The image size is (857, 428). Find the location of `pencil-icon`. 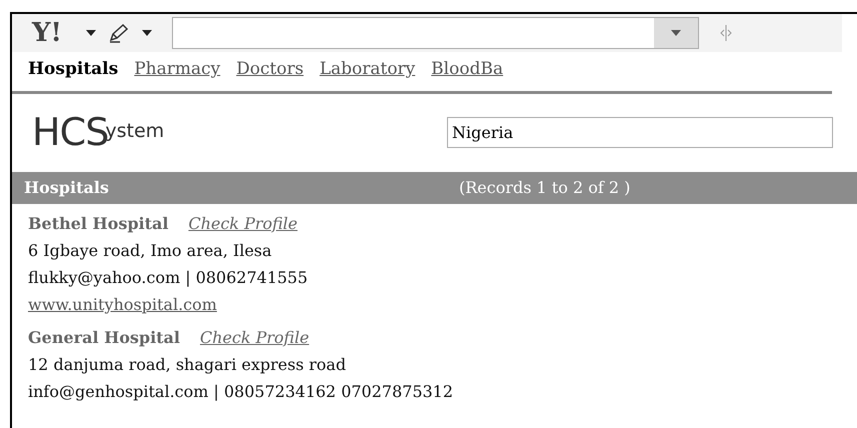

pencil-icon is located at coordinates (119, 33).